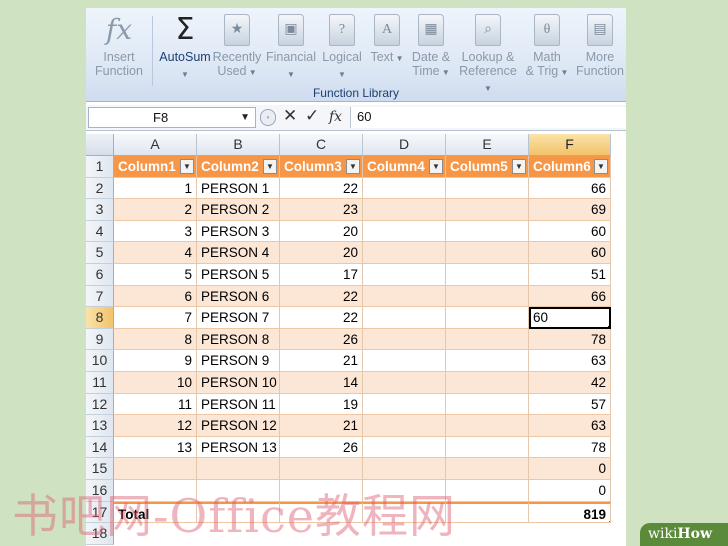 The height and width of the screenshot is (546, 728). I want to click on cell-b6: PERSON 5, so click(238, 275).